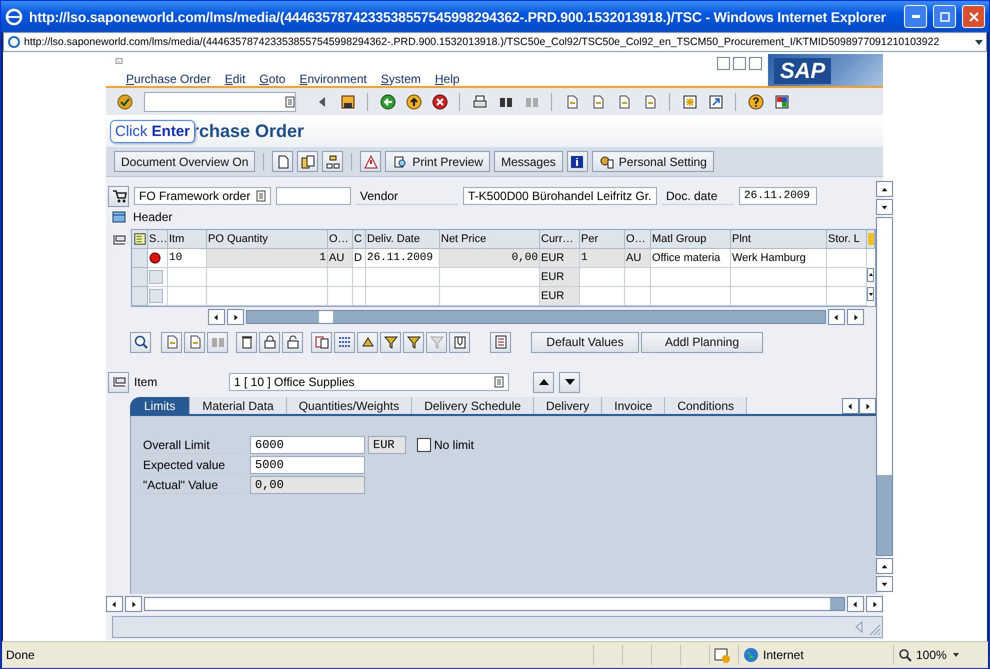  What do you see at coordinates (653, 161) in the screenshot?
I see `personal-setting-button: Personal Setting` at bounding box center [653, 161].